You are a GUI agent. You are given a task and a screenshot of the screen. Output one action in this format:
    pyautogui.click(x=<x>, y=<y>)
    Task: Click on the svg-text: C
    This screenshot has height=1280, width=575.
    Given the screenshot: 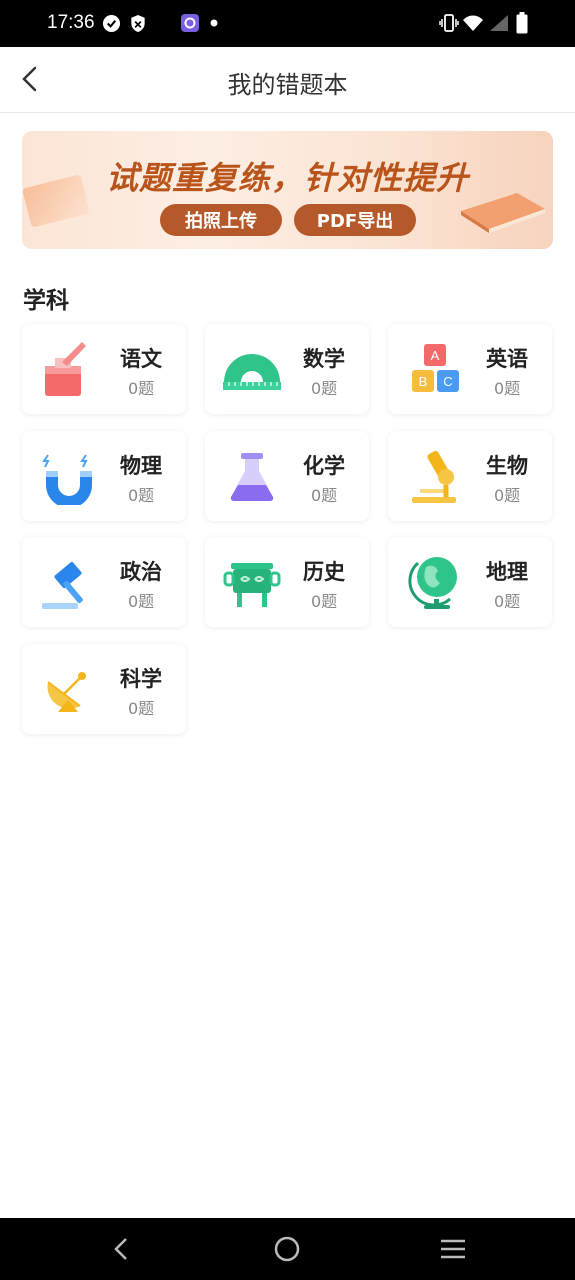 What is the action you would take?
    pyautogui.click(x=447, y=381)
    